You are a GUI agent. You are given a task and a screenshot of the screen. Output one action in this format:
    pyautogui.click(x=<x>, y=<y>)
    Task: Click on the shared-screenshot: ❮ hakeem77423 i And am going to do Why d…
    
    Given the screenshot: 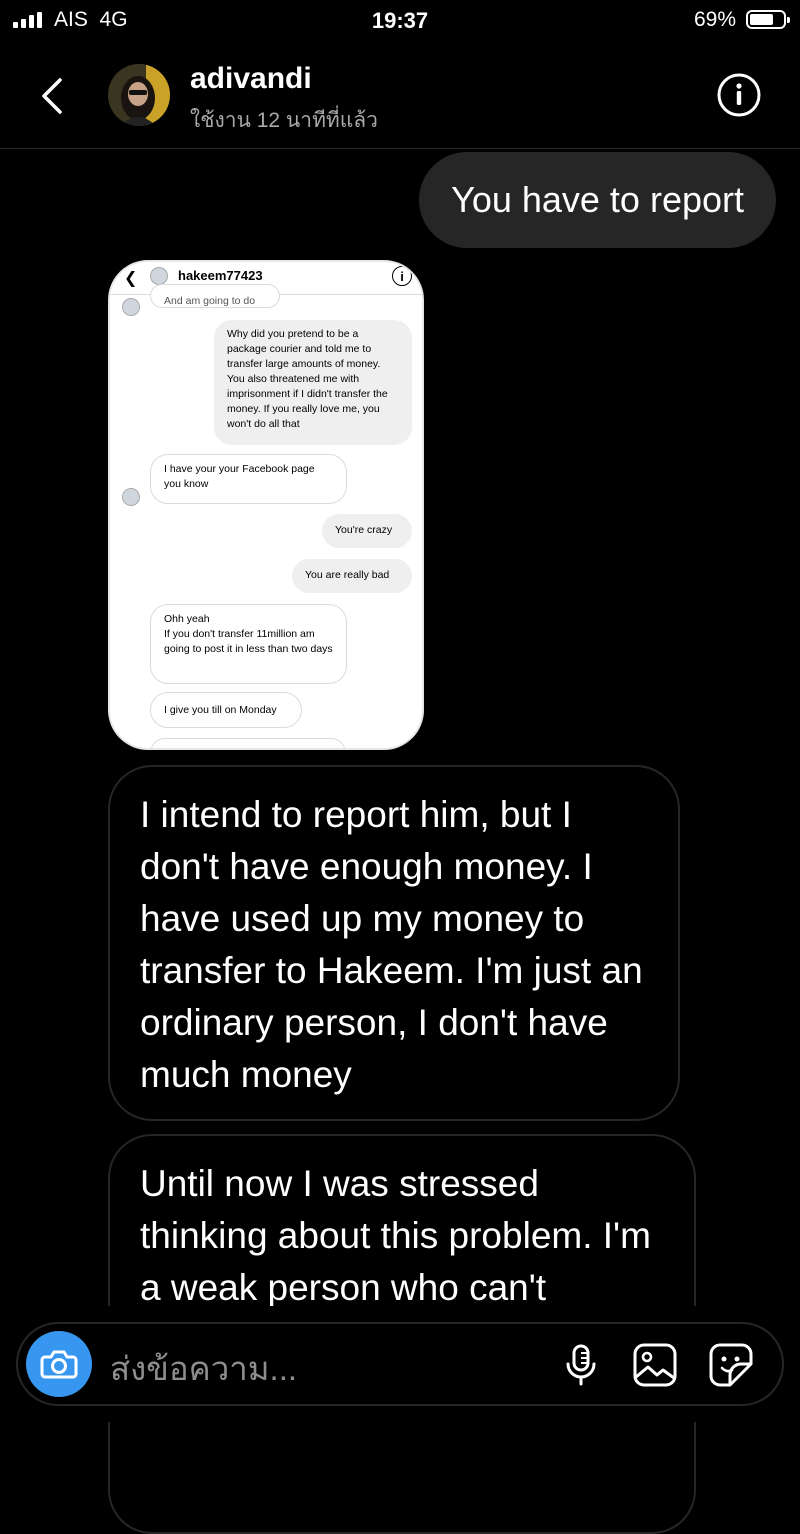 What is the action you would take?
    pyautogui.click(x=266, y=505)
    